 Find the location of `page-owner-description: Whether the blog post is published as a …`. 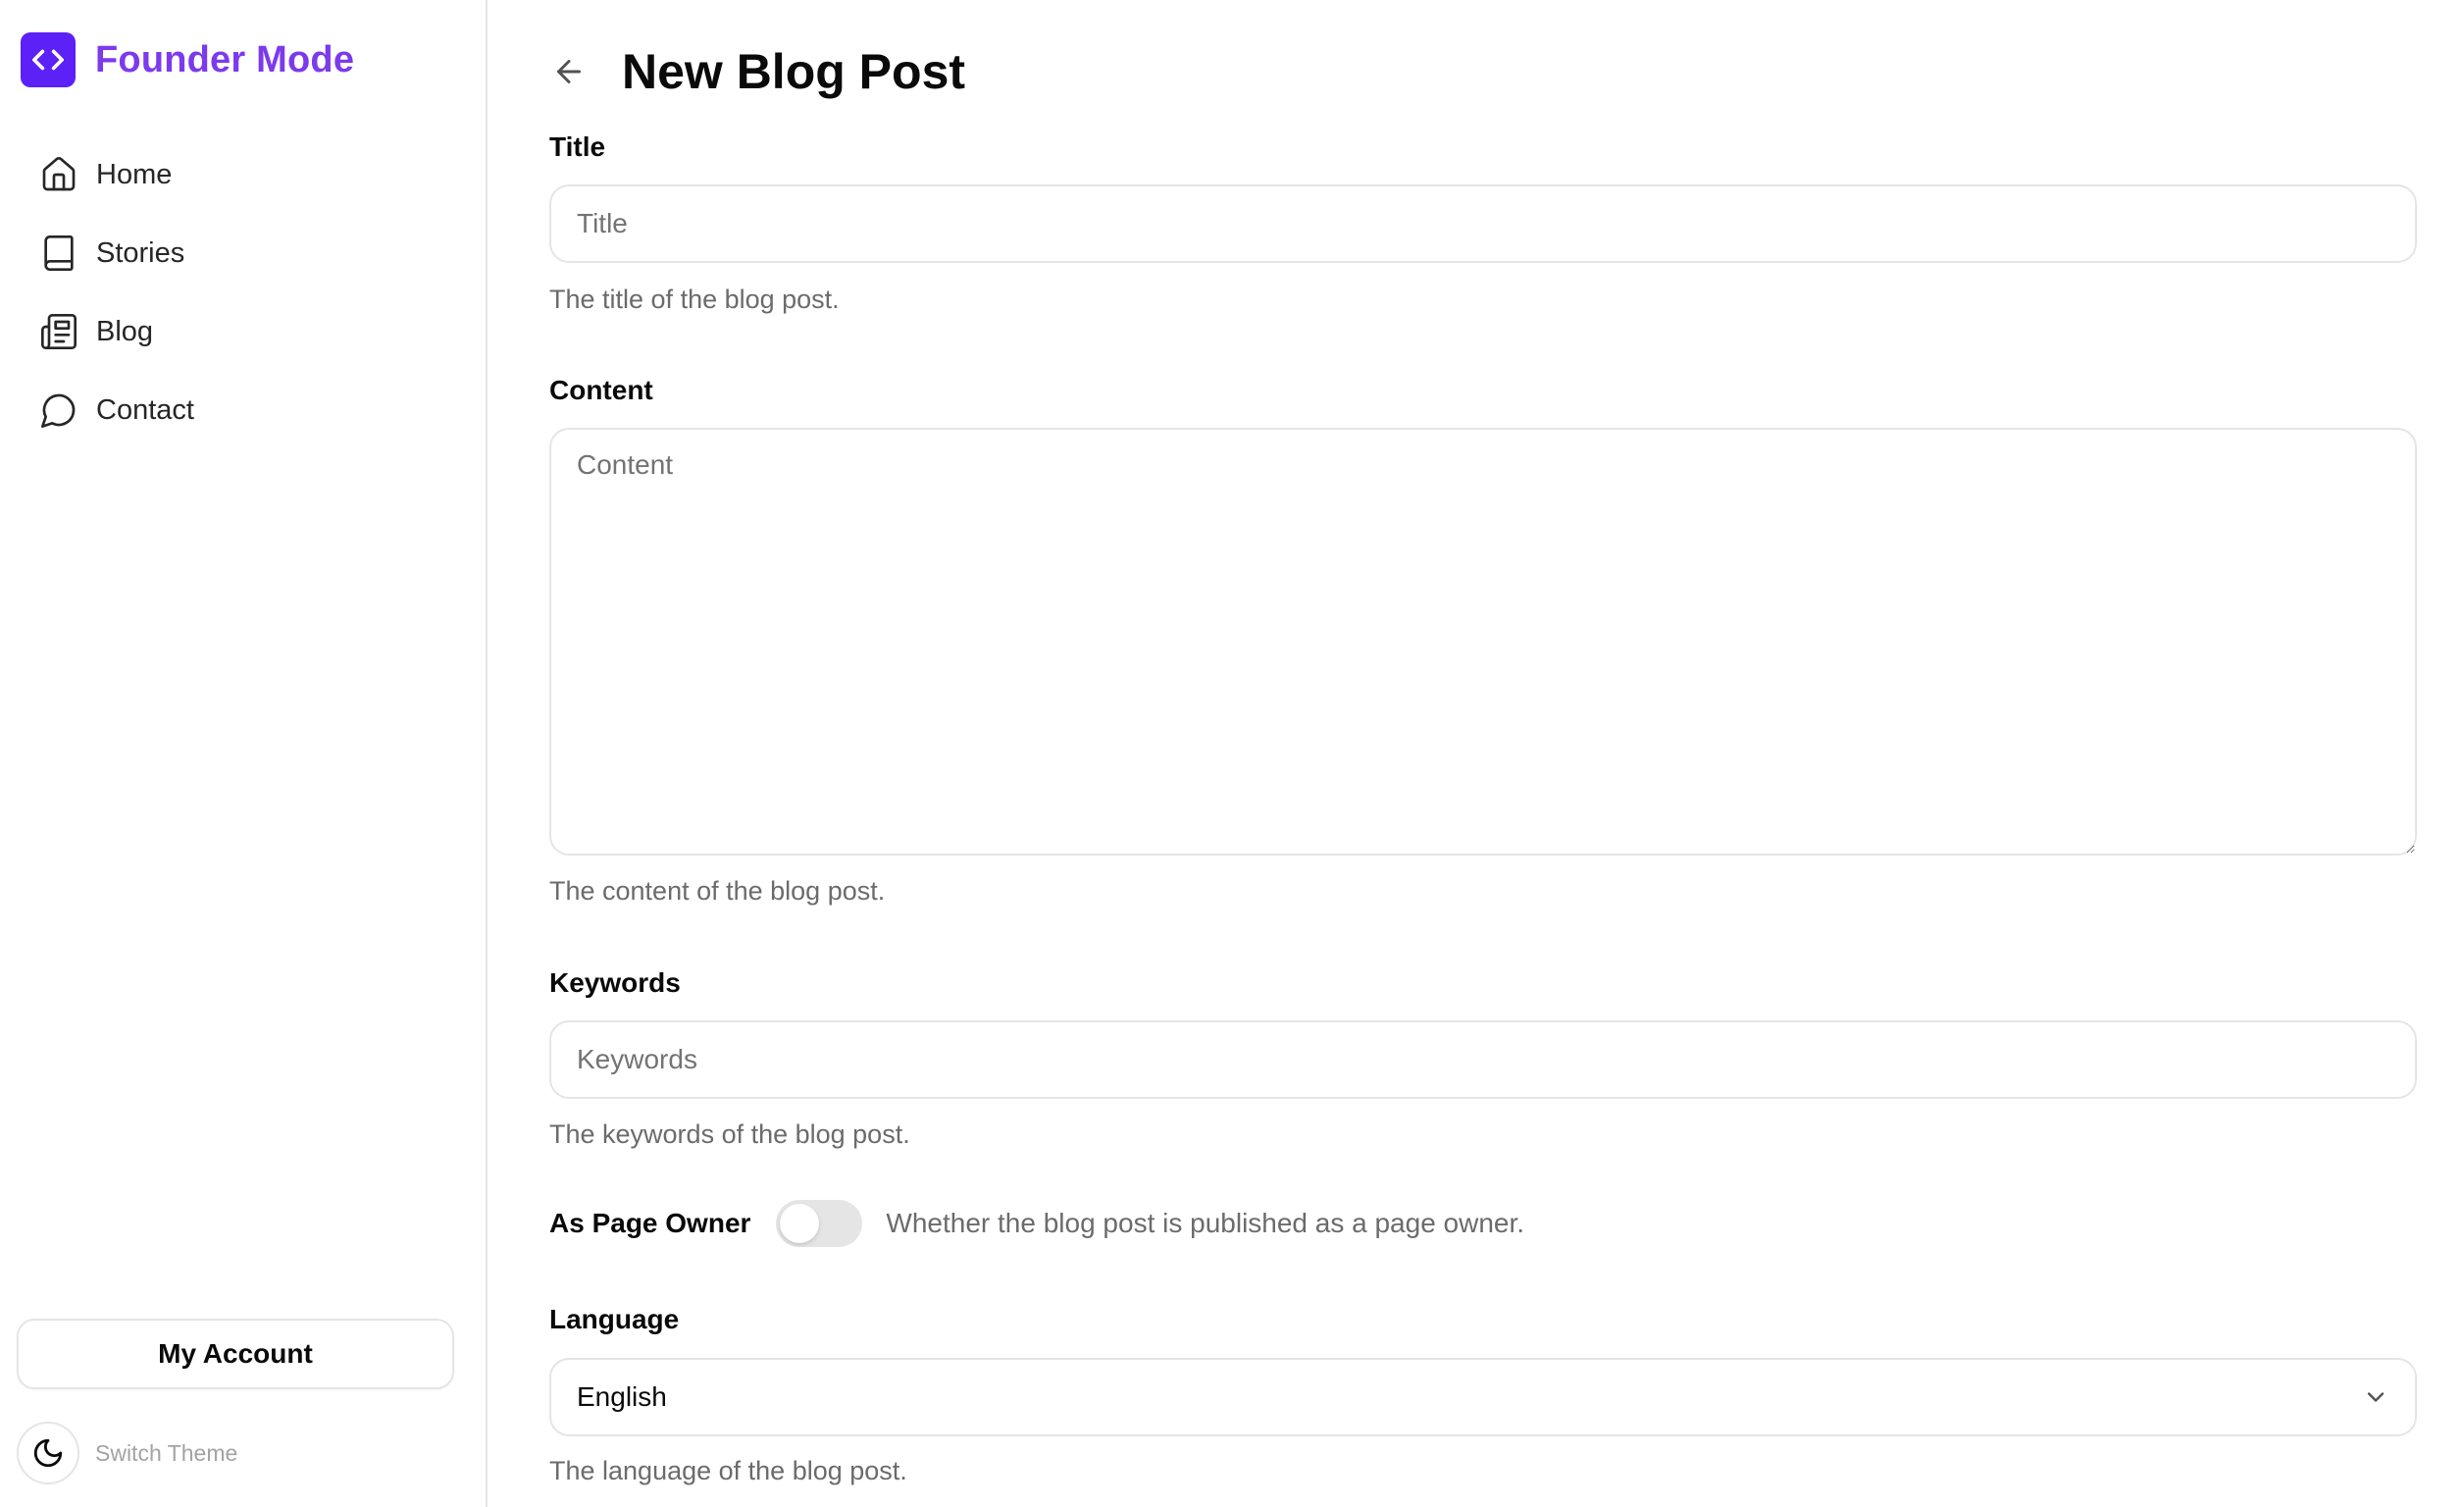

page-owner-description: Whether the blog post is published as a … is located at coordinates (1205, 1223).